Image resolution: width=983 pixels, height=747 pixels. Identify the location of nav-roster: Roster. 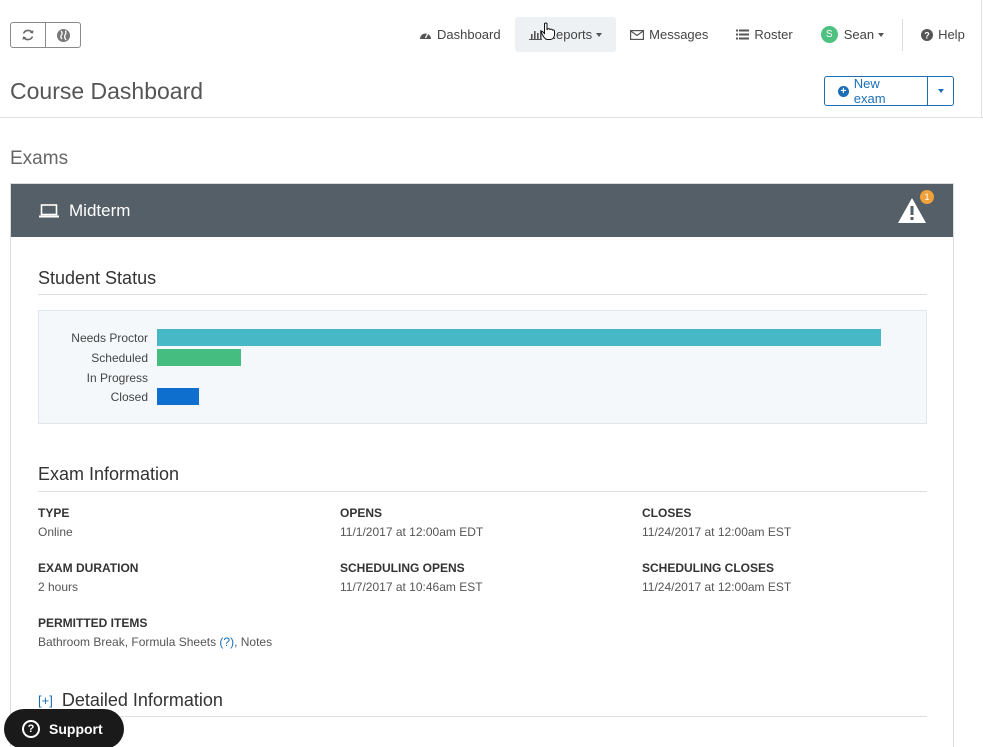
(764, 34).